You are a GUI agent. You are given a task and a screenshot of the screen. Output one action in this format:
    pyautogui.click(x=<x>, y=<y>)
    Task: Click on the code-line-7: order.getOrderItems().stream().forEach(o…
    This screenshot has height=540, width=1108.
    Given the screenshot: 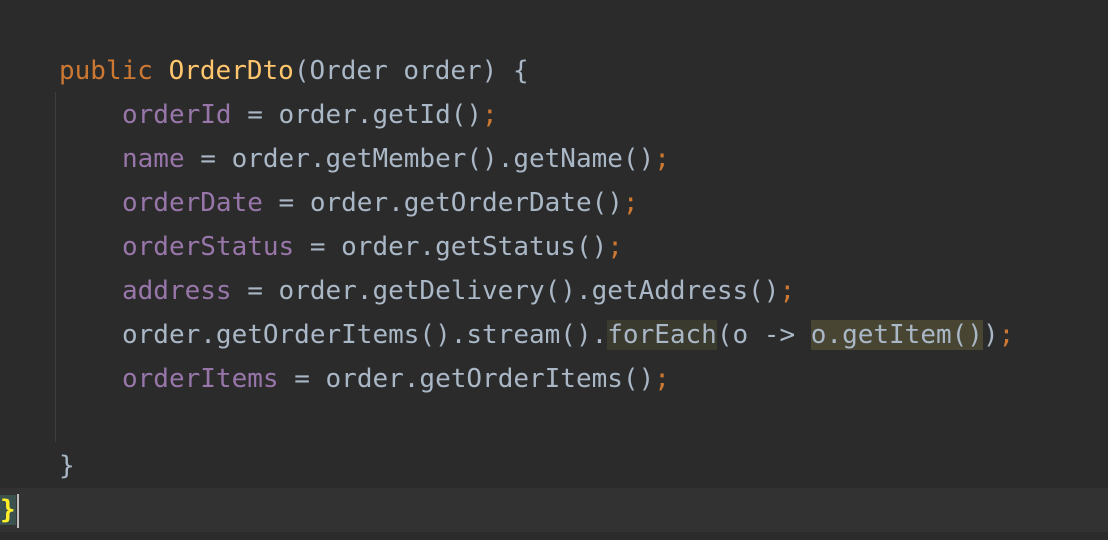 What is the action you would take?
    pyautogui.click(x=568, y=335)
    